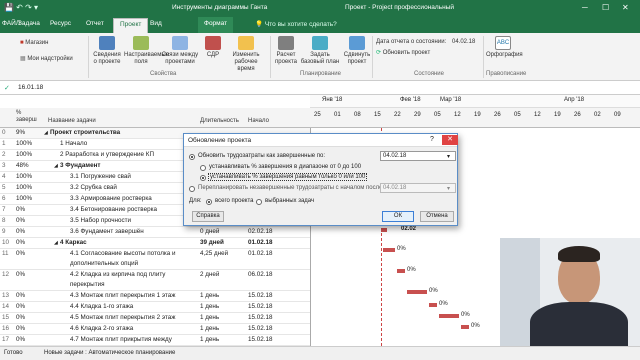 This screenshot has width=640, height=360. Describe the element at coordinates (21, 7) in the screenshot. I see `quick-access-icons: 💾 ↶ ↷ ▾` at that location.